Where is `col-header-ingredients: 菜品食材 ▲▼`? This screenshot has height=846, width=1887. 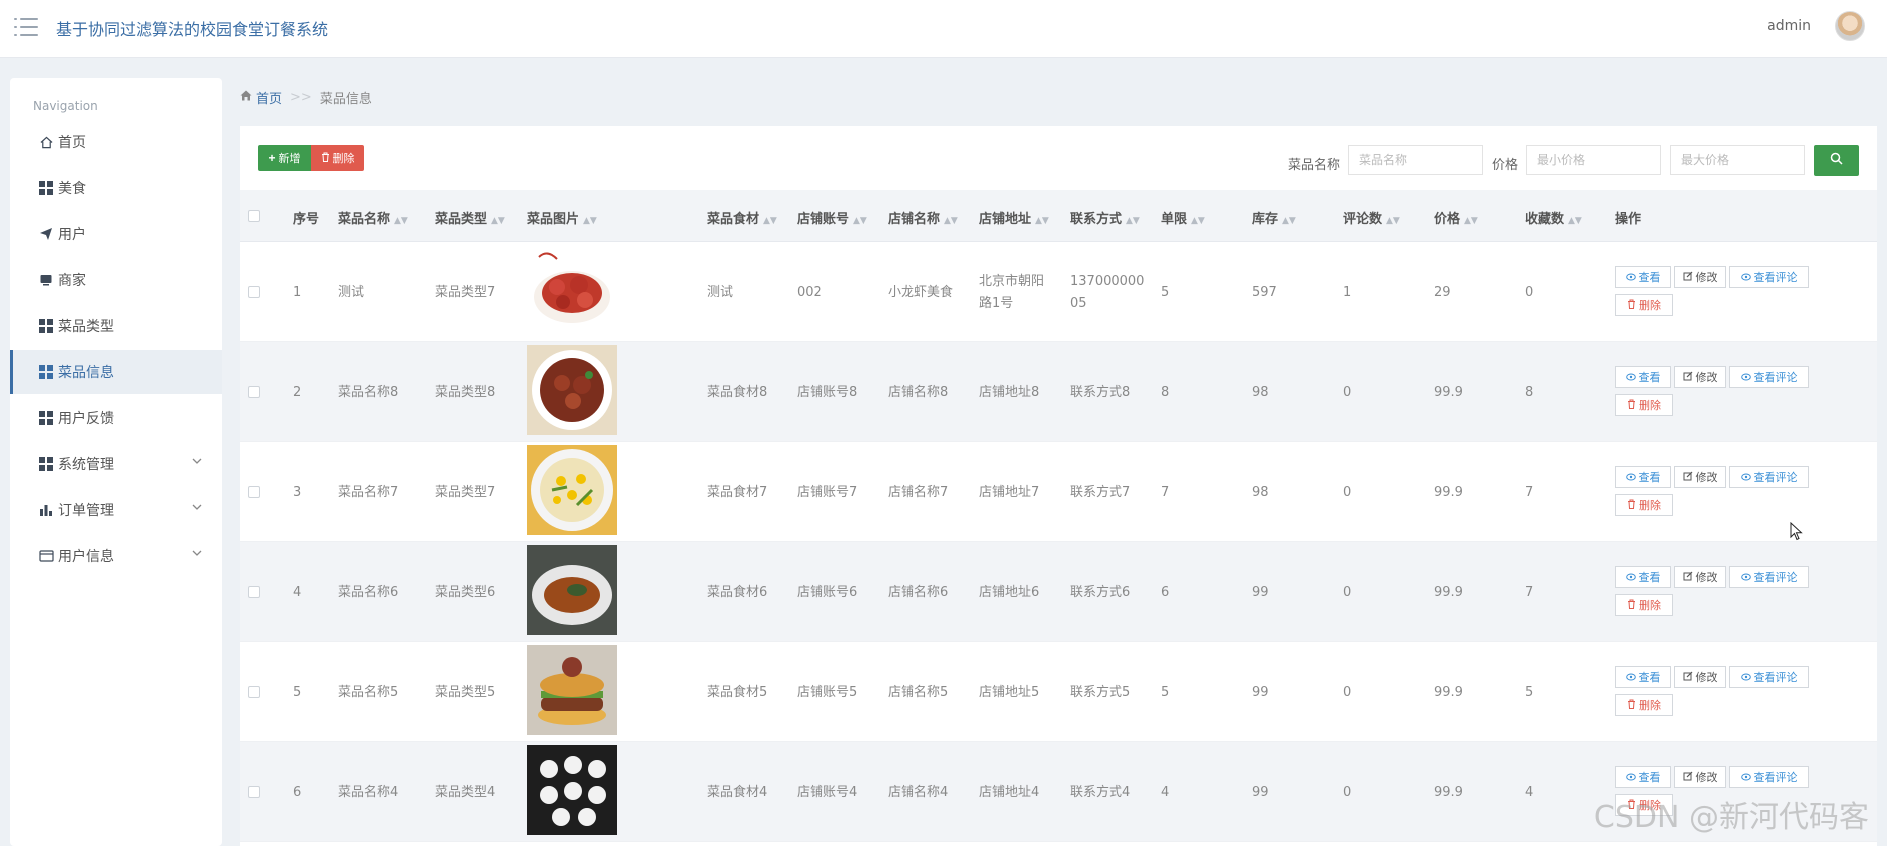 col-header-ingredients: 菜品食材 ▲▼ is located at coordinates (742, 217).